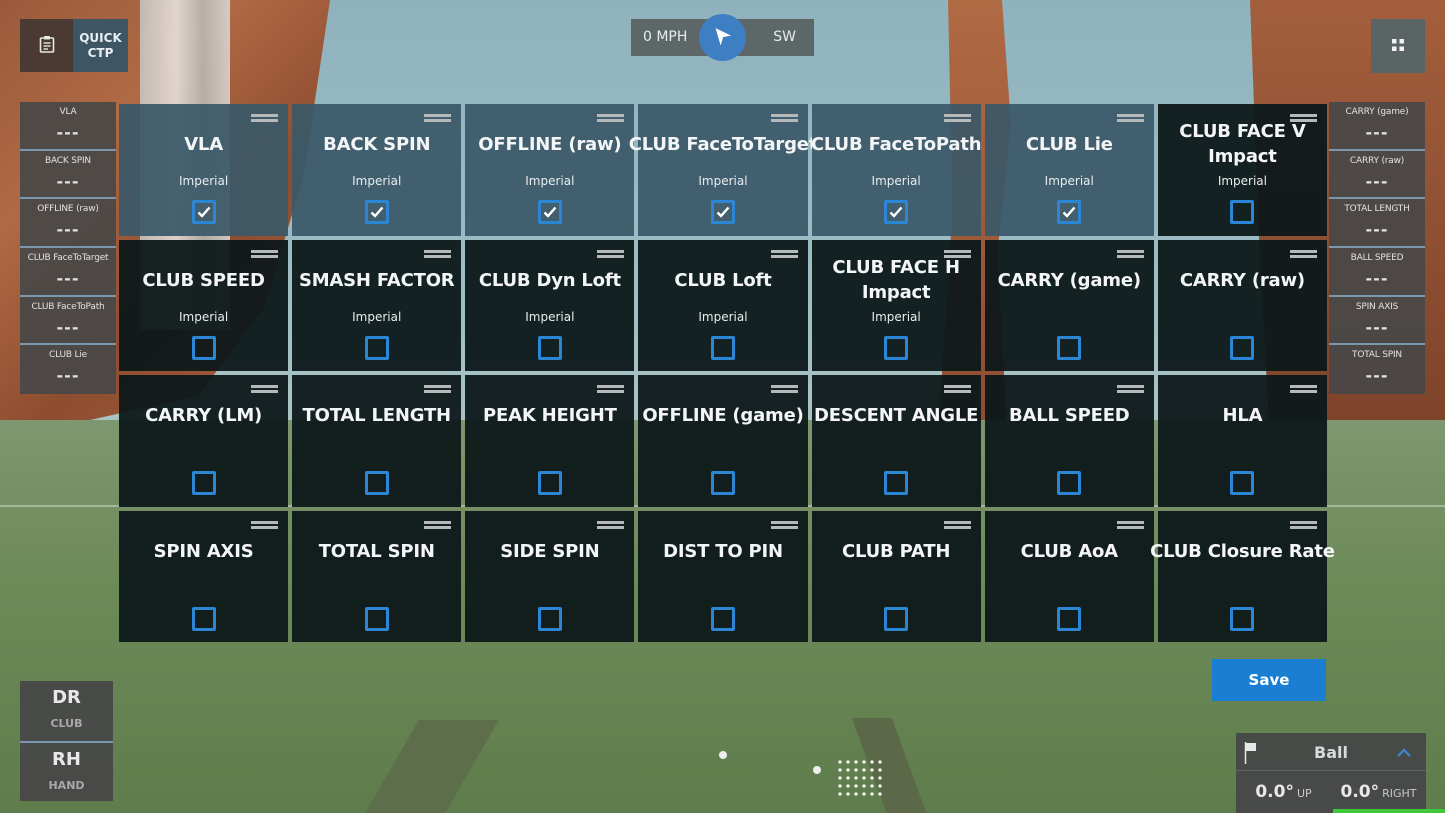 The width and height of the screenshot is (1445, 813). What do you see at coordinates (1398, 46) in the screenshot?
I see `layout-grid-button` at bounding box center [1398, 46].